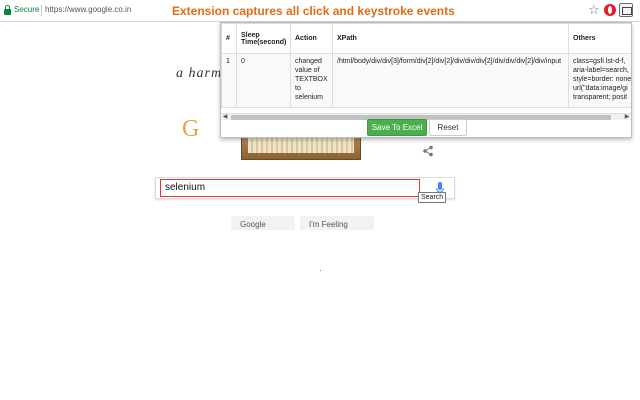 This screenshot has width=640, height=400. What do you see at coordinates (290, 188) in the screenshot?
I see `search-input: selenium` at bounding box center [290, 188].